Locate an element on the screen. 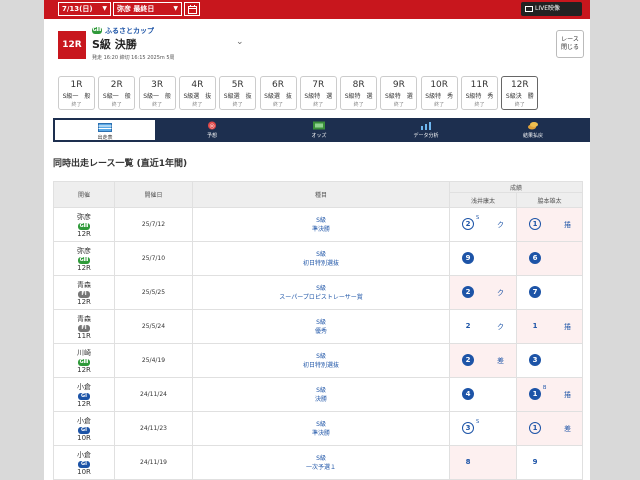 Image resolution: width=640 pixels, height=480 pixels. table-row: 青森 FⅠ 11R 25/5/24 S級 優秀 2 ク 1 捲 is located at coordinates (318, 326).